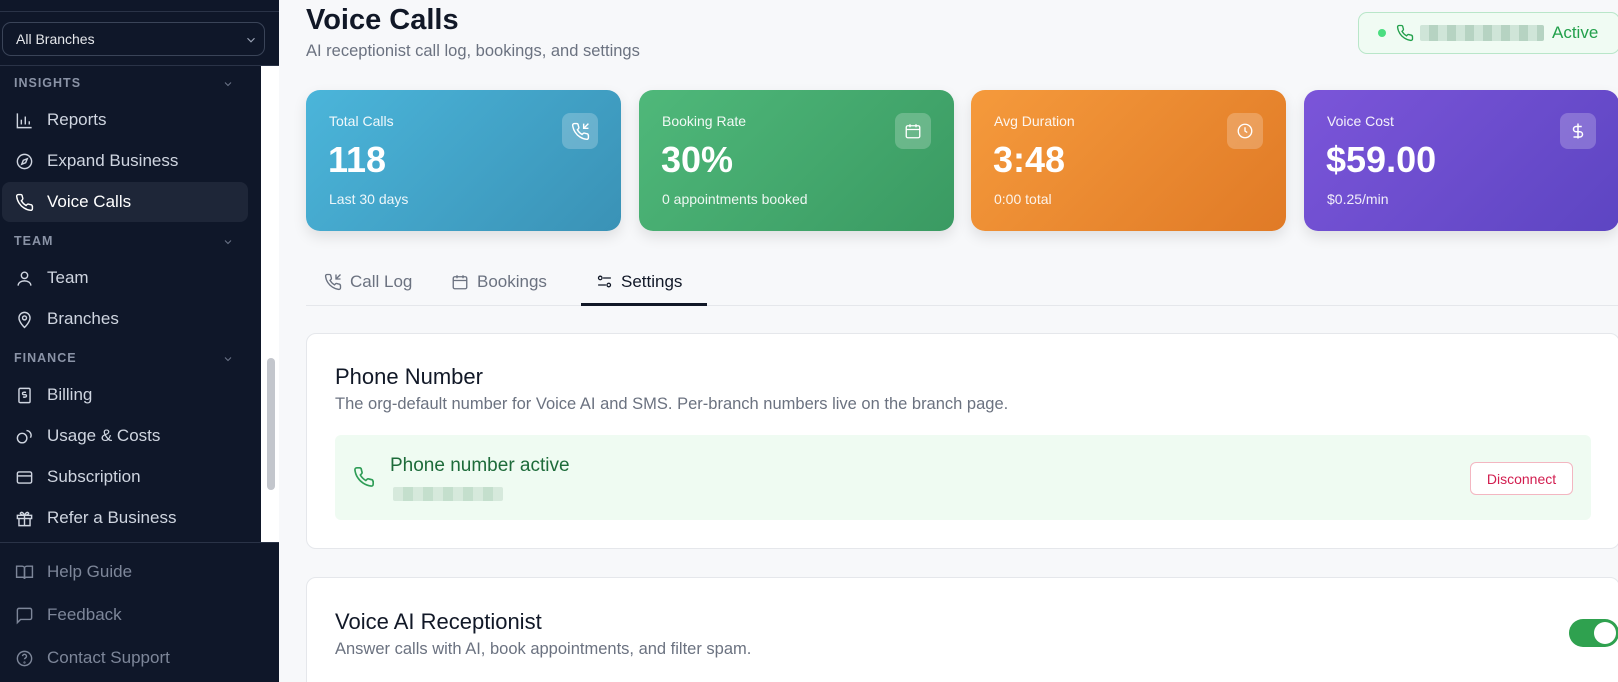  I want to click on tab-label: Bookings, so click(512, 281).